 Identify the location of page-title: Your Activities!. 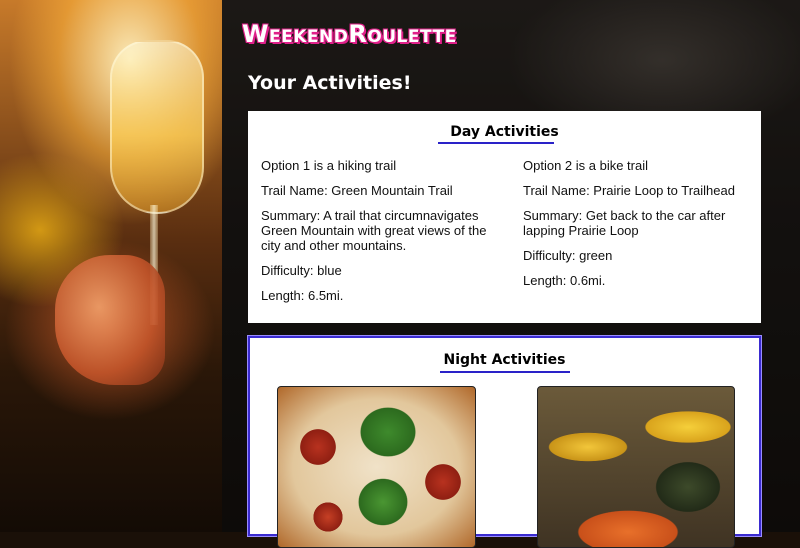
(330, 83).